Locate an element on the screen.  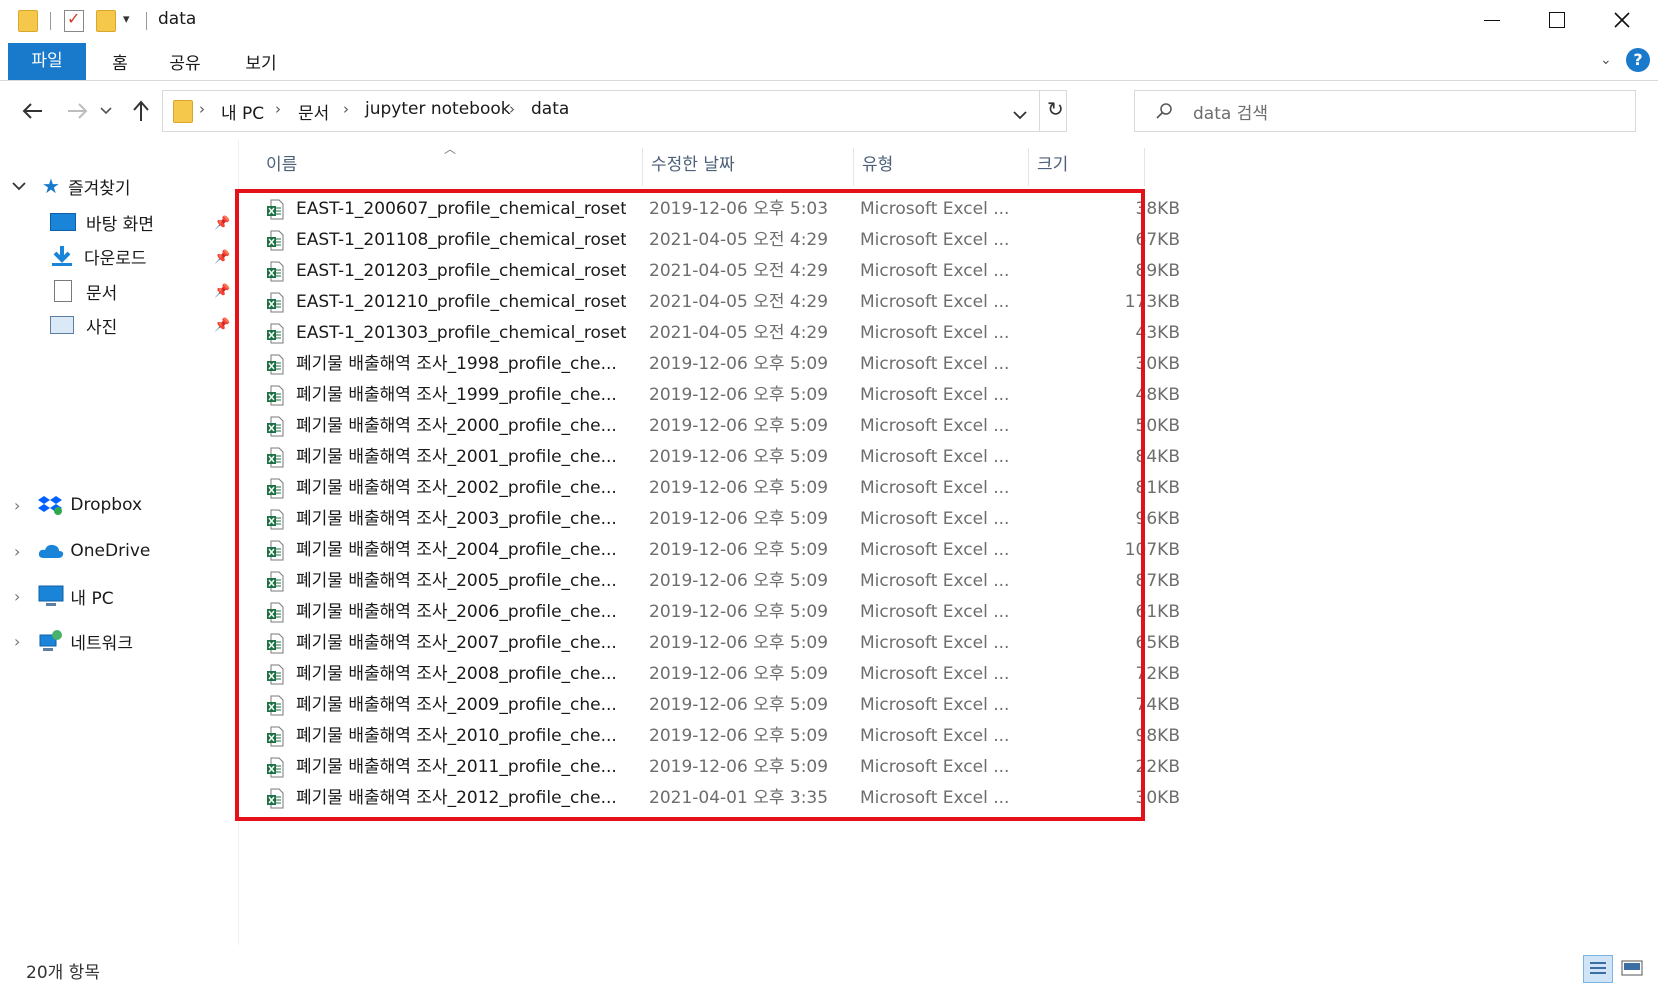
sidebar-quick-access-label: 즐겨찾기 is located at coordinates (99, 188).